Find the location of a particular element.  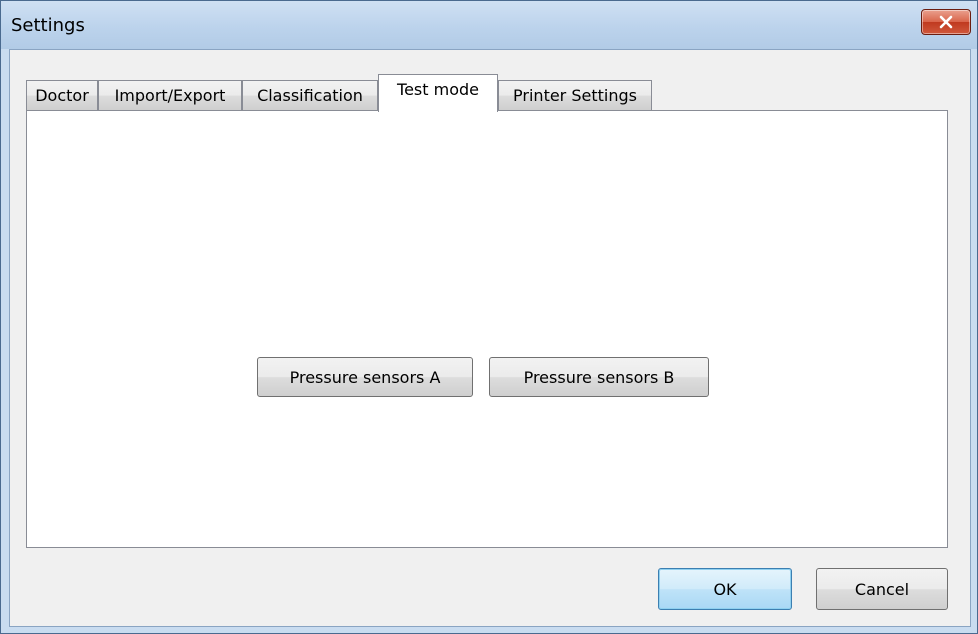

tab-classification: Classification is located at coordinates (310, 95).